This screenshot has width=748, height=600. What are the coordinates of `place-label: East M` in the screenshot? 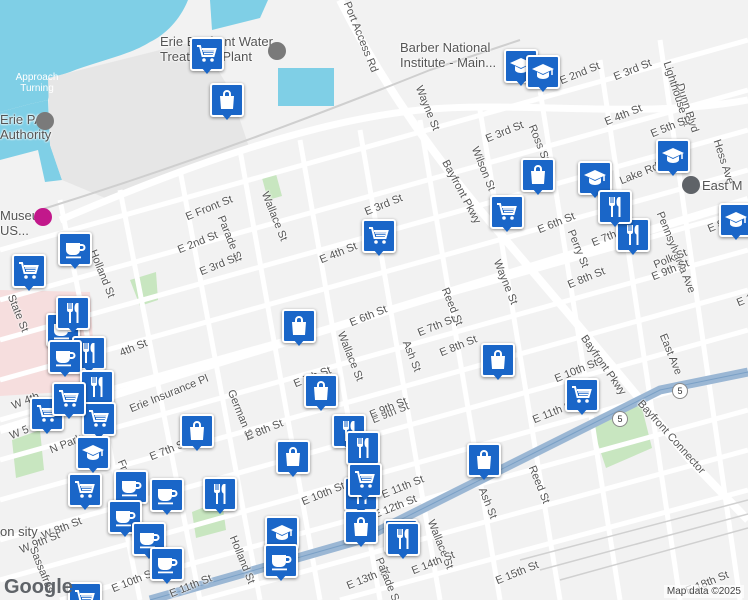 It's located at (722, 185).